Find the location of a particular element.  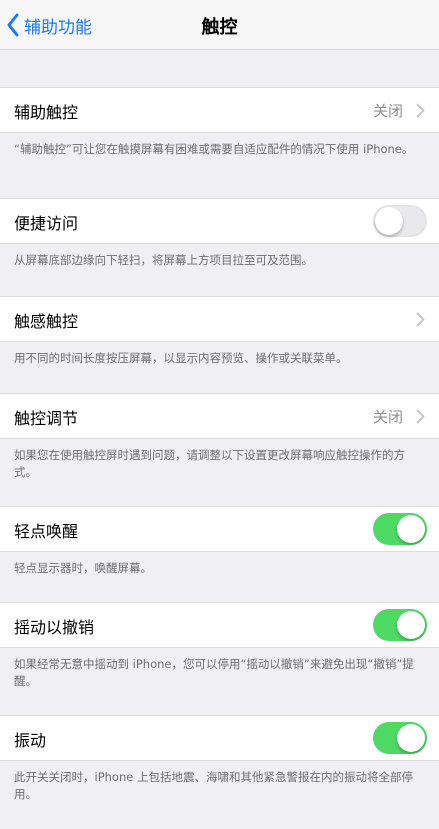

settings-group-tap-to-wake: 轻点唤醒 轻点显示器时，唤醒屏幕。 is located at coordinates (219, 541).